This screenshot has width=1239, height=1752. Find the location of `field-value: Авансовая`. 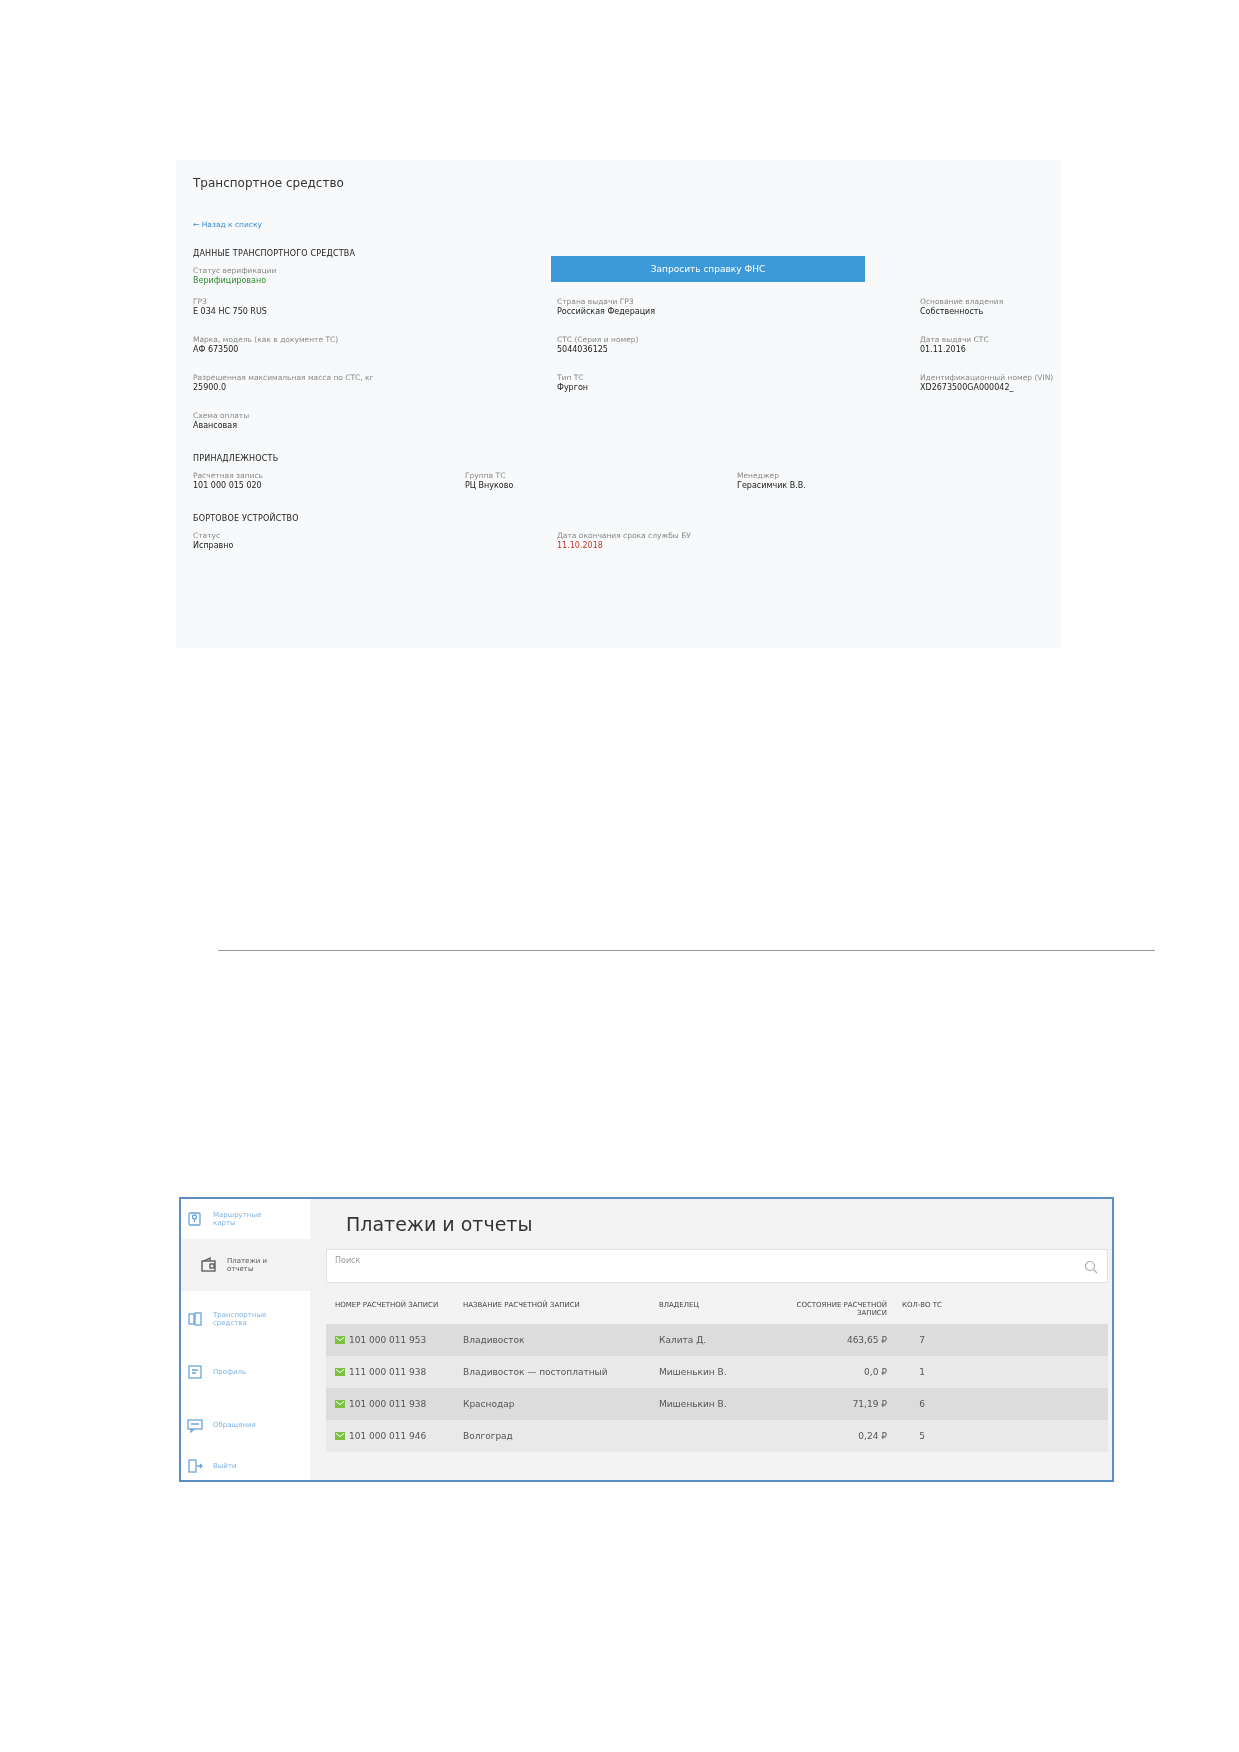

field-value: Авансовая is located at coordinates (216, 425).